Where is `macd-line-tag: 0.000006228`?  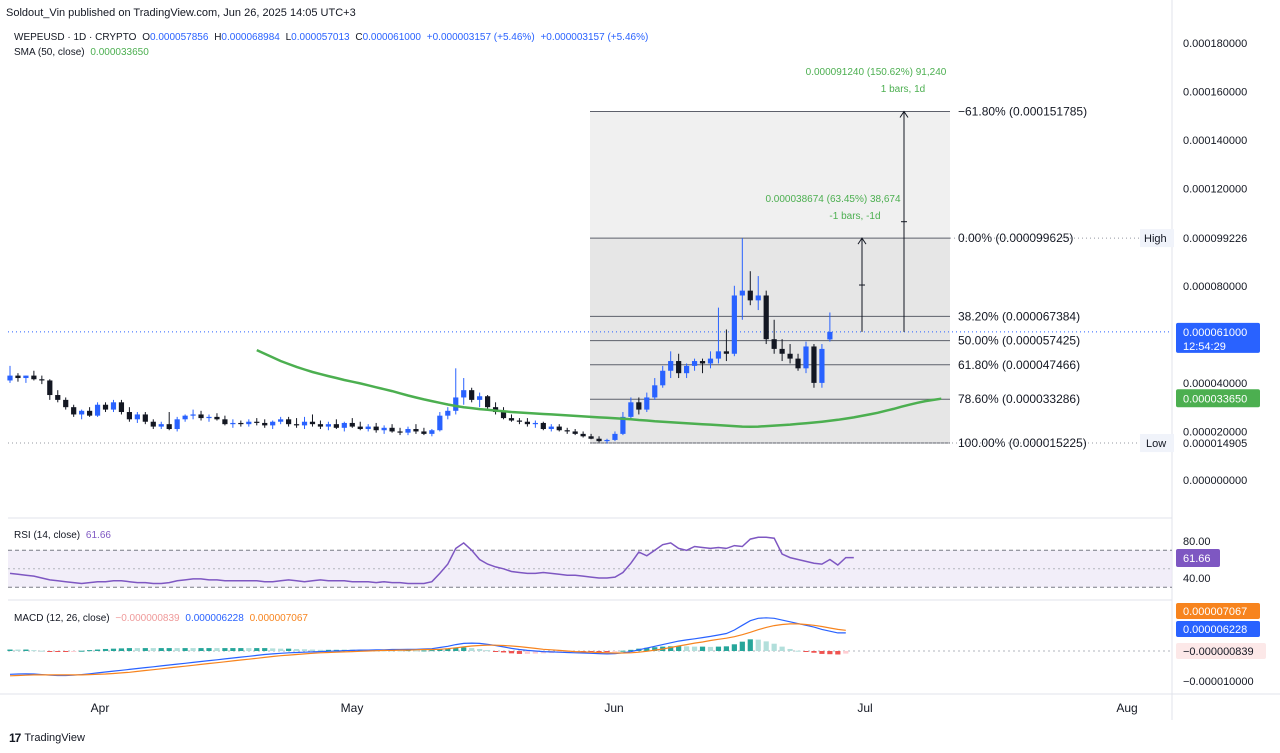
macd-line-tag: 0.000006228 is located at coordinates (1215, 630).